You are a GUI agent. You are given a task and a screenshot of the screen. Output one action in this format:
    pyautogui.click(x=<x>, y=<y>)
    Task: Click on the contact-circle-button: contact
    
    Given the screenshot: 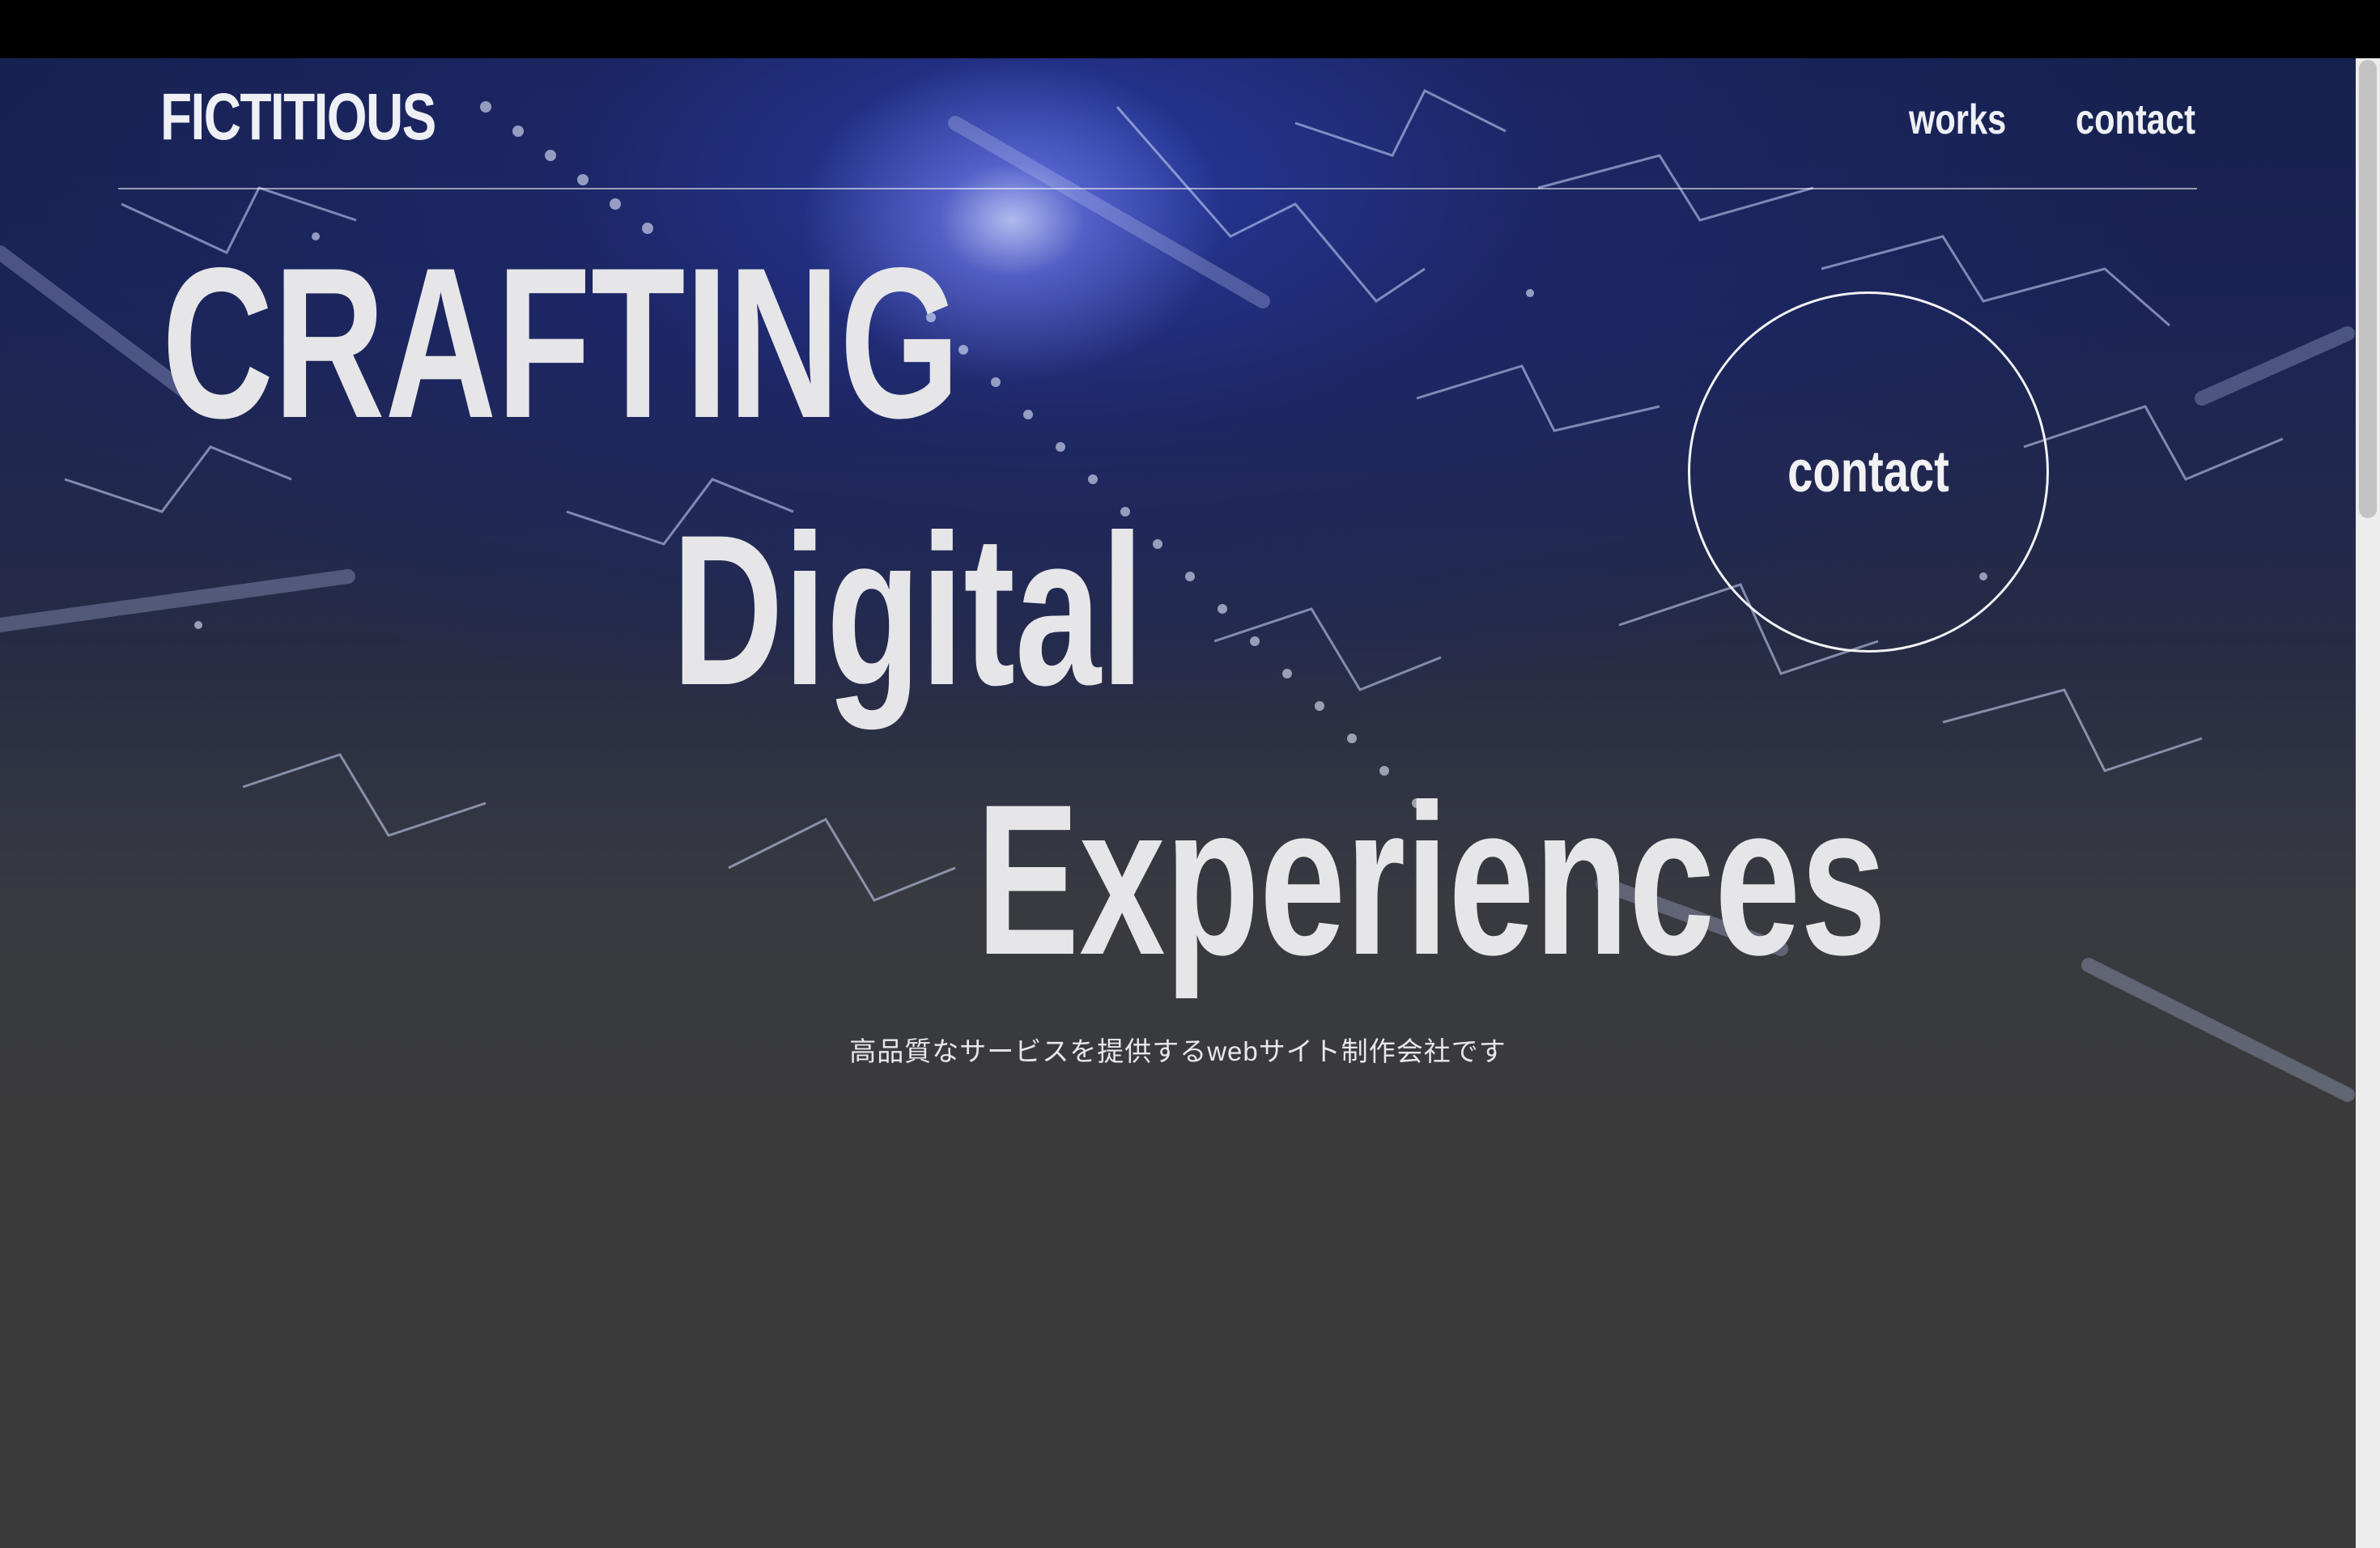 What is the action you would take?
    pyautogui.click(x=1869, y=472)
    